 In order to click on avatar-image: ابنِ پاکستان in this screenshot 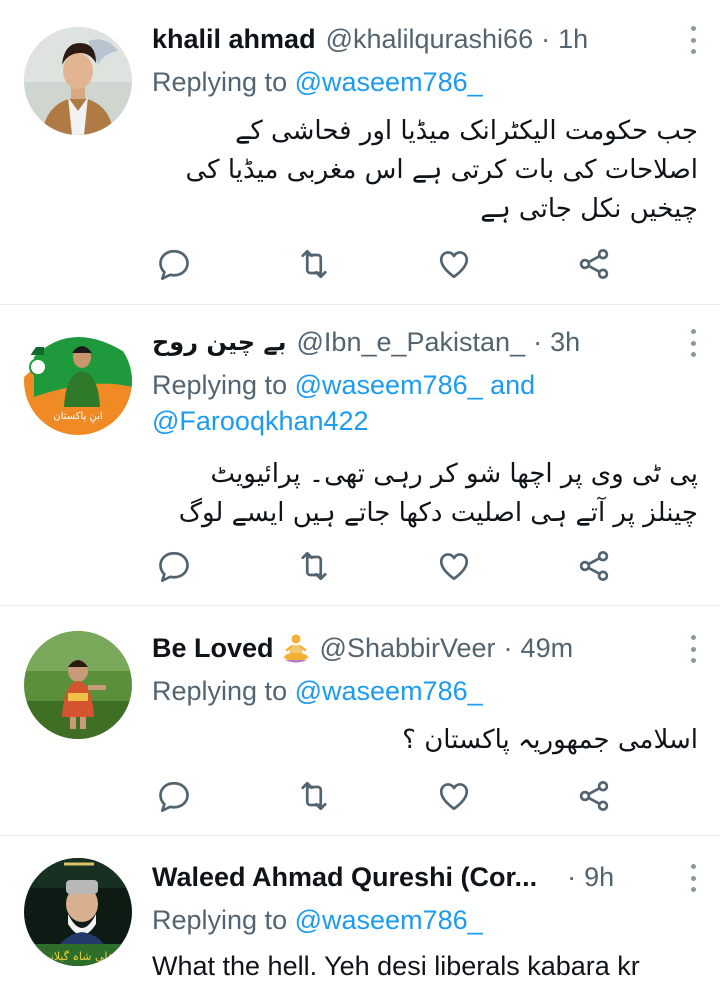, I will do `click(78, 381)`.